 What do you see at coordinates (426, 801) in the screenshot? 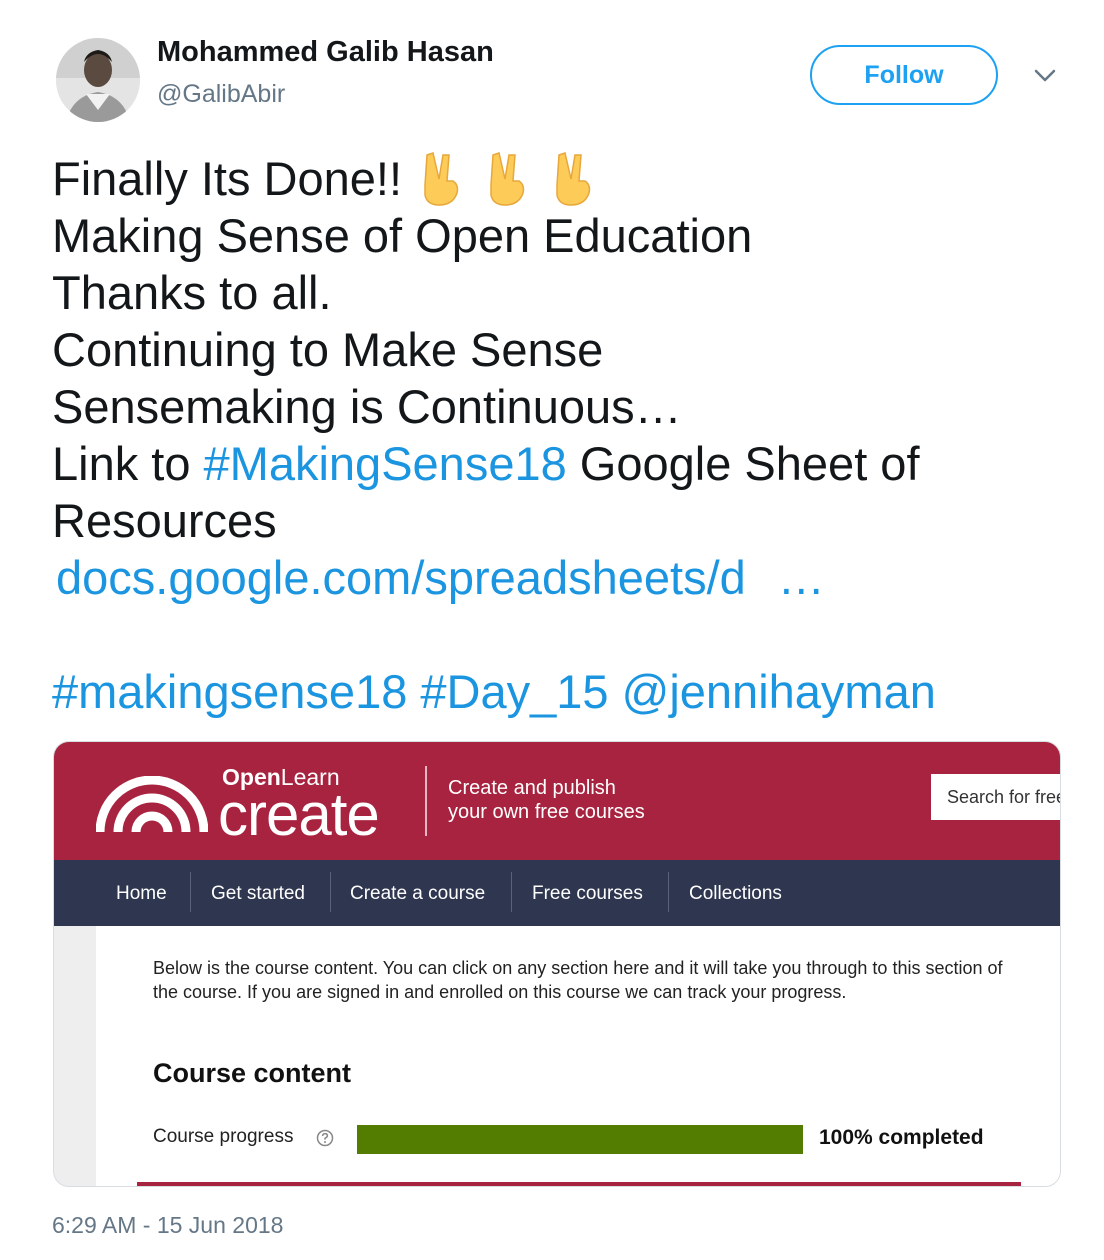
I see `header-divider` at bounding box center [426, 801].